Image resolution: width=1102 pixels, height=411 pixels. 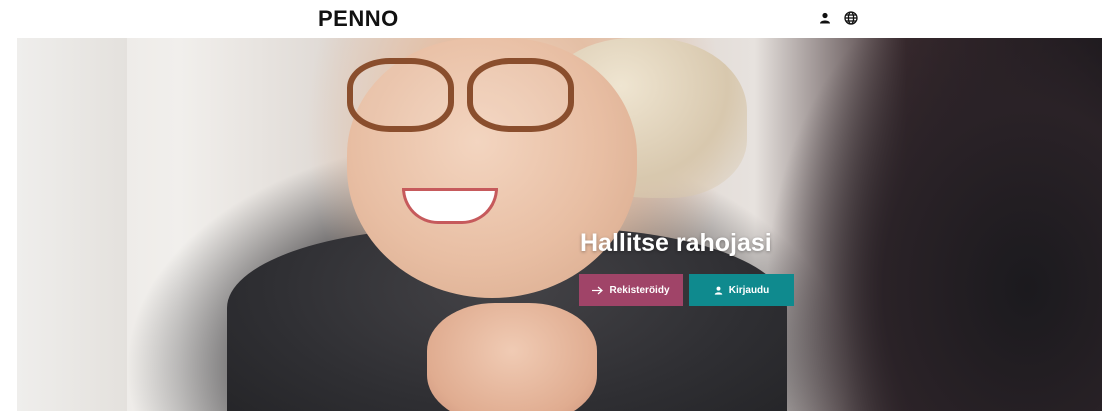 What do you see at coordinates (400, 95) in the screenshot?
I see `glasses-lens-left` at bounding box center [400, 95].